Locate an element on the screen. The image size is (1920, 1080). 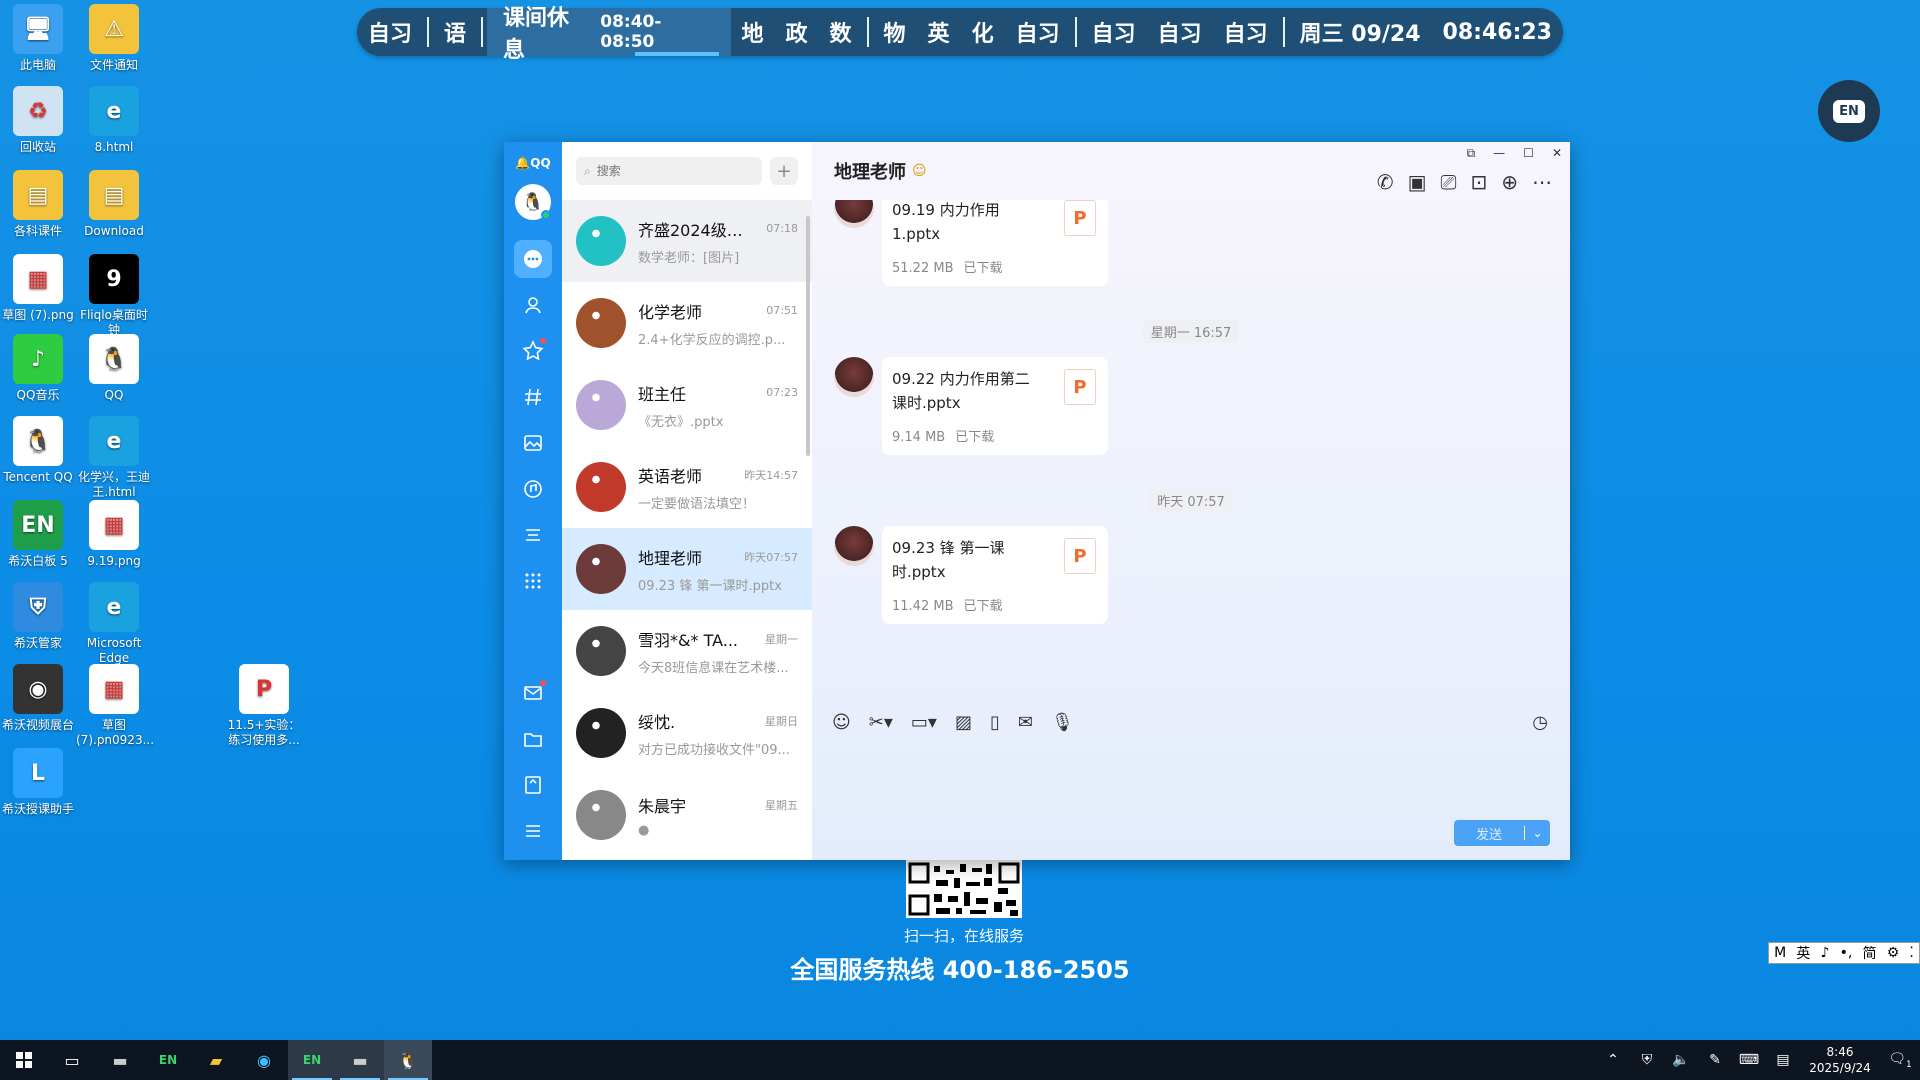
desktop-icon: ⛨ 希沃管家 is located at coordinates (38, 616).